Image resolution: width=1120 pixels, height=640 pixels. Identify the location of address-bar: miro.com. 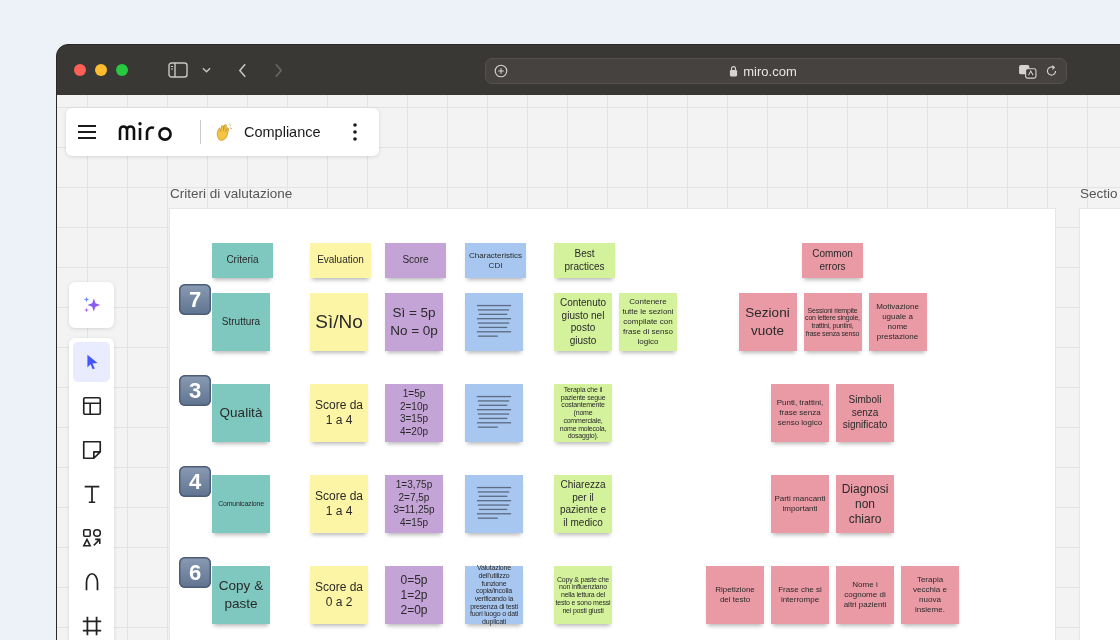
(776, 71).